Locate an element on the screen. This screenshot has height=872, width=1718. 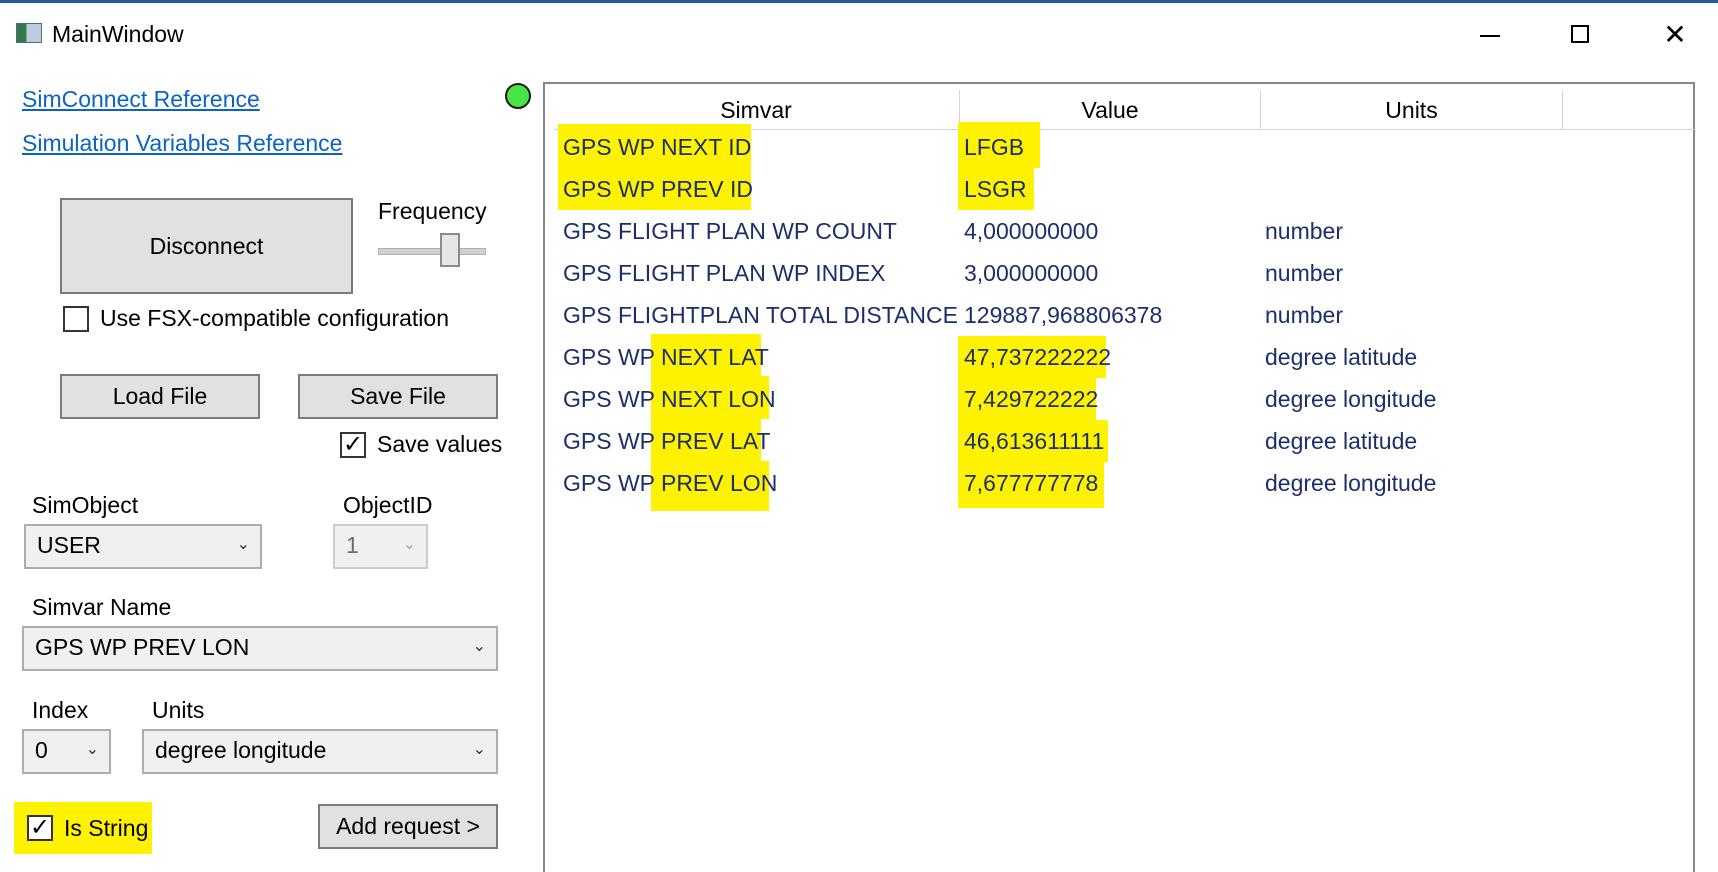
objectid-value: 1 is located at coordinates (352, 545).